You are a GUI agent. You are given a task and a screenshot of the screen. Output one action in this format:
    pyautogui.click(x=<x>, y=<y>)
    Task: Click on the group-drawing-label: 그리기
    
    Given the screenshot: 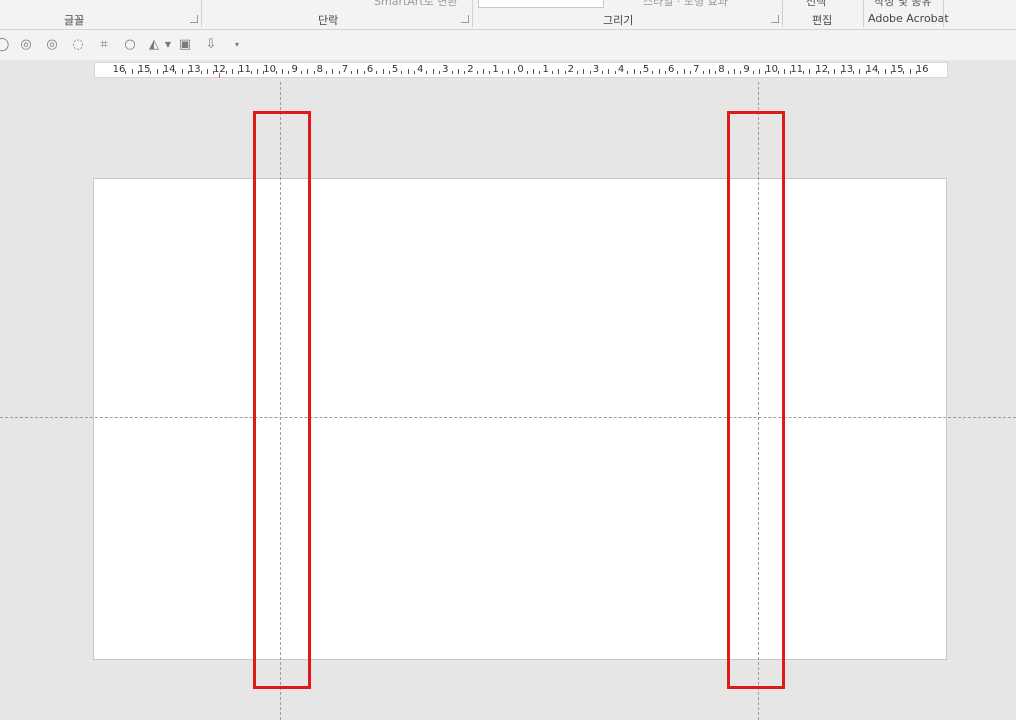 What is the action you would take?
    pyautogui.click(x=618, y=20)
    